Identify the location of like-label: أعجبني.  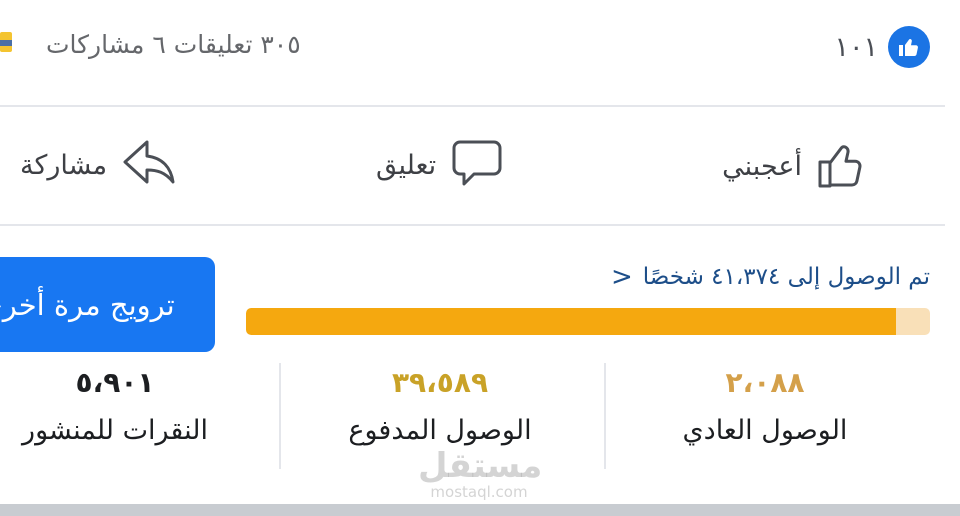
(762, 166).